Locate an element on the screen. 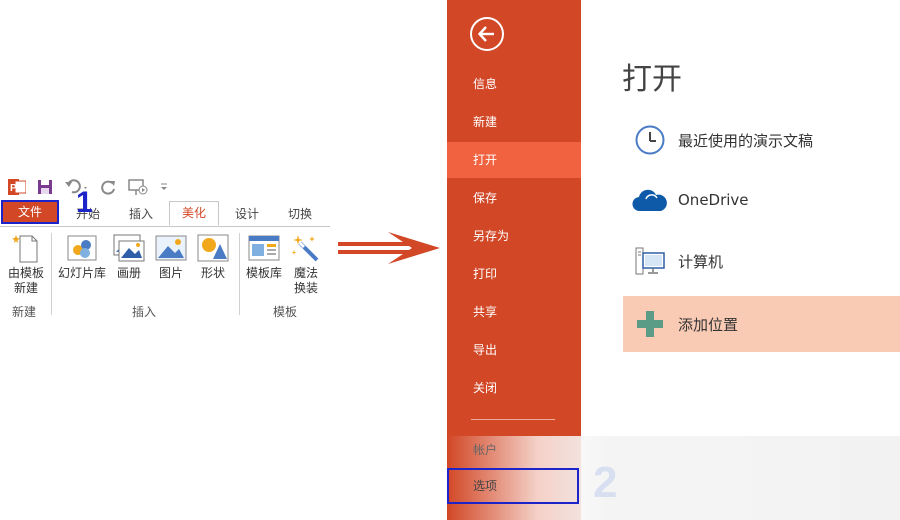 The image size is (900, 520). template-library-icon is located at coordinates (264, 248).